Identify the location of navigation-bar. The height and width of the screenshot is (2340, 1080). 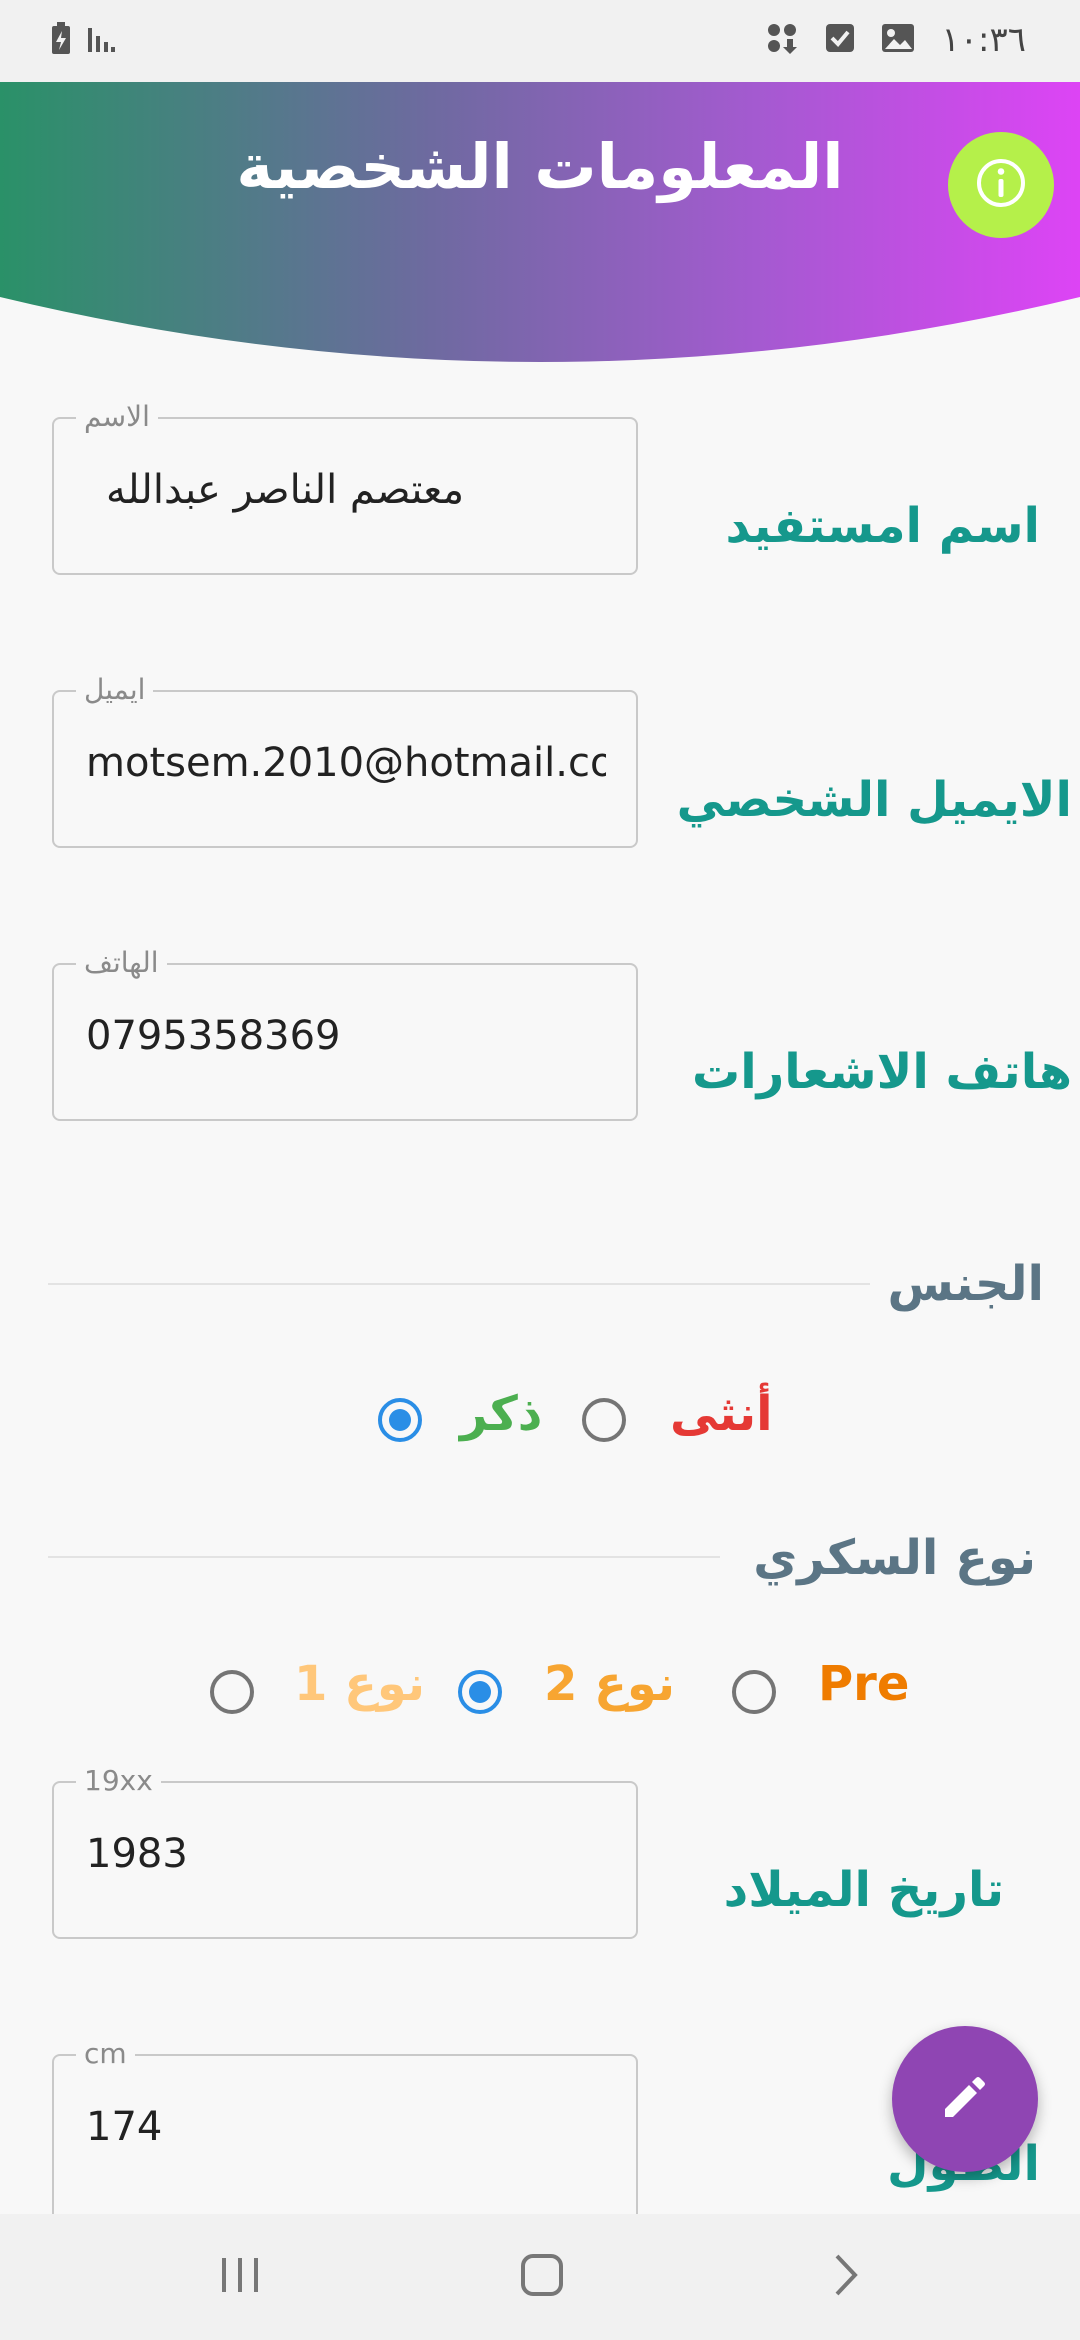
(540, 2277).